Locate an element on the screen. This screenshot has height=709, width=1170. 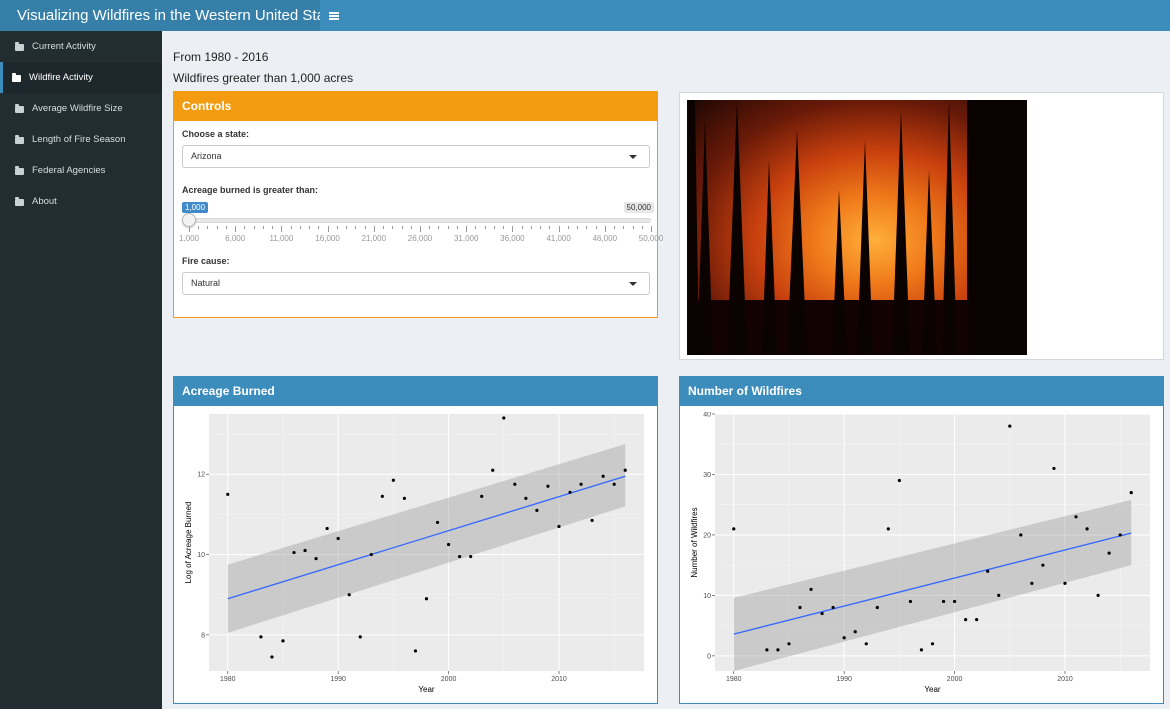
sidebar-toggle-button is located at coordinates (334, 15).